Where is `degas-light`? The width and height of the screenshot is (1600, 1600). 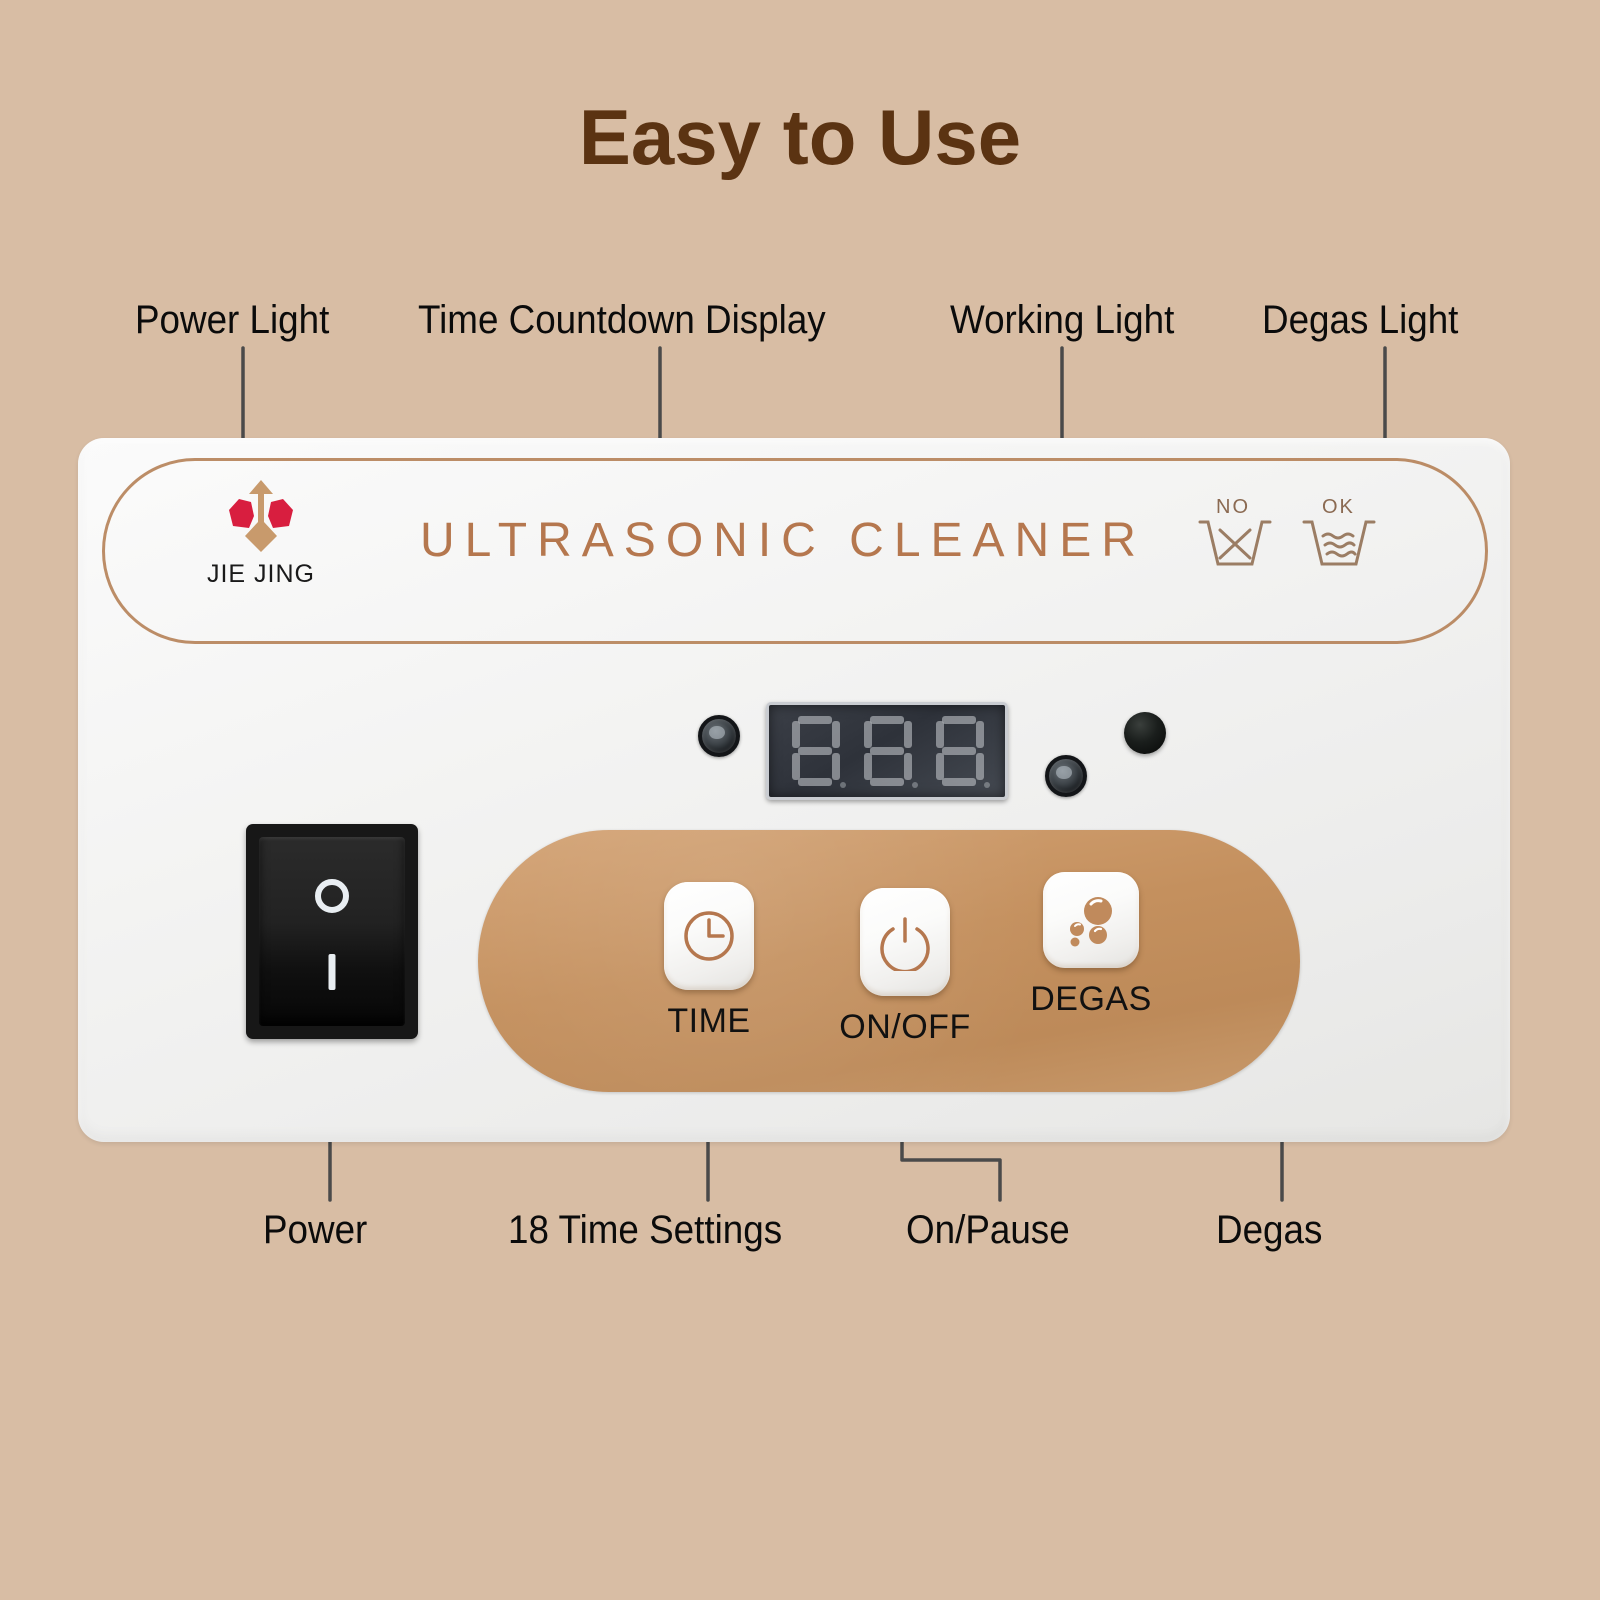 degas-light is located at coordinates (1145, 733).